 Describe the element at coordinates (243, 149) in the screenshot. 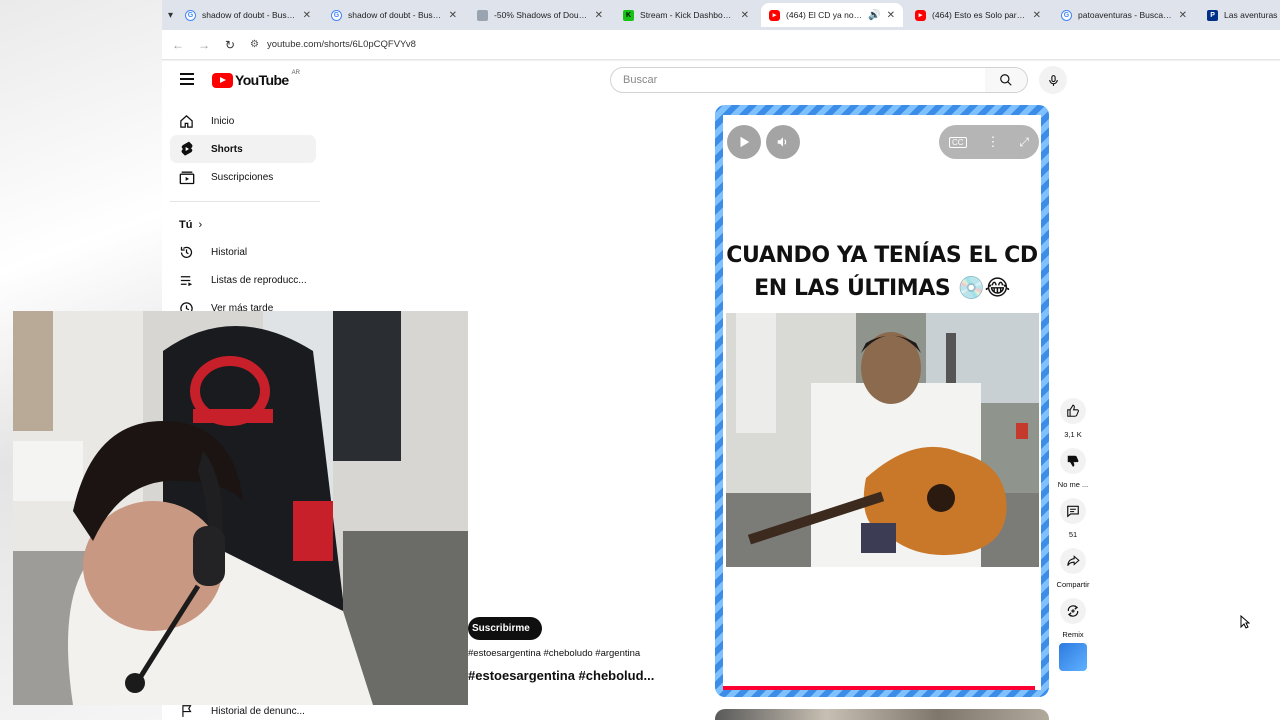

I see `sidebar-item-shorts: Shorts` at that location.